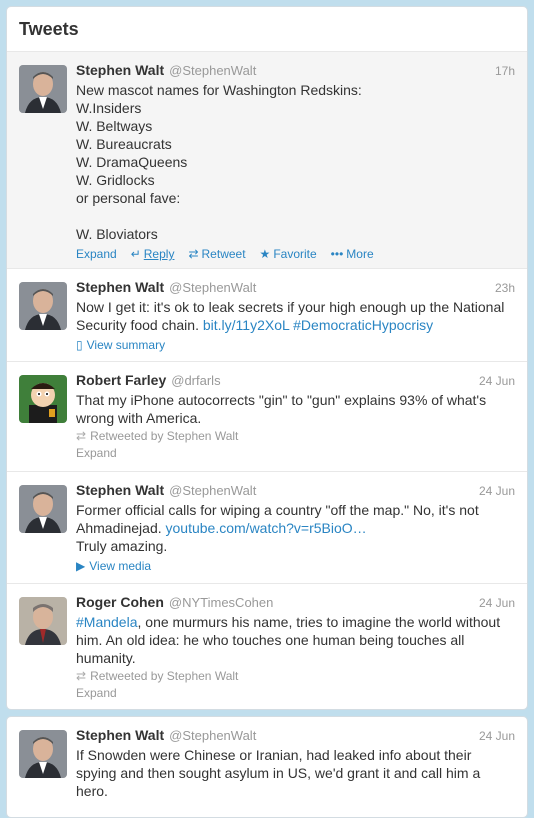 This screenshot has height=818, width=534. I want to click on more-label: More, so click(360, 254).